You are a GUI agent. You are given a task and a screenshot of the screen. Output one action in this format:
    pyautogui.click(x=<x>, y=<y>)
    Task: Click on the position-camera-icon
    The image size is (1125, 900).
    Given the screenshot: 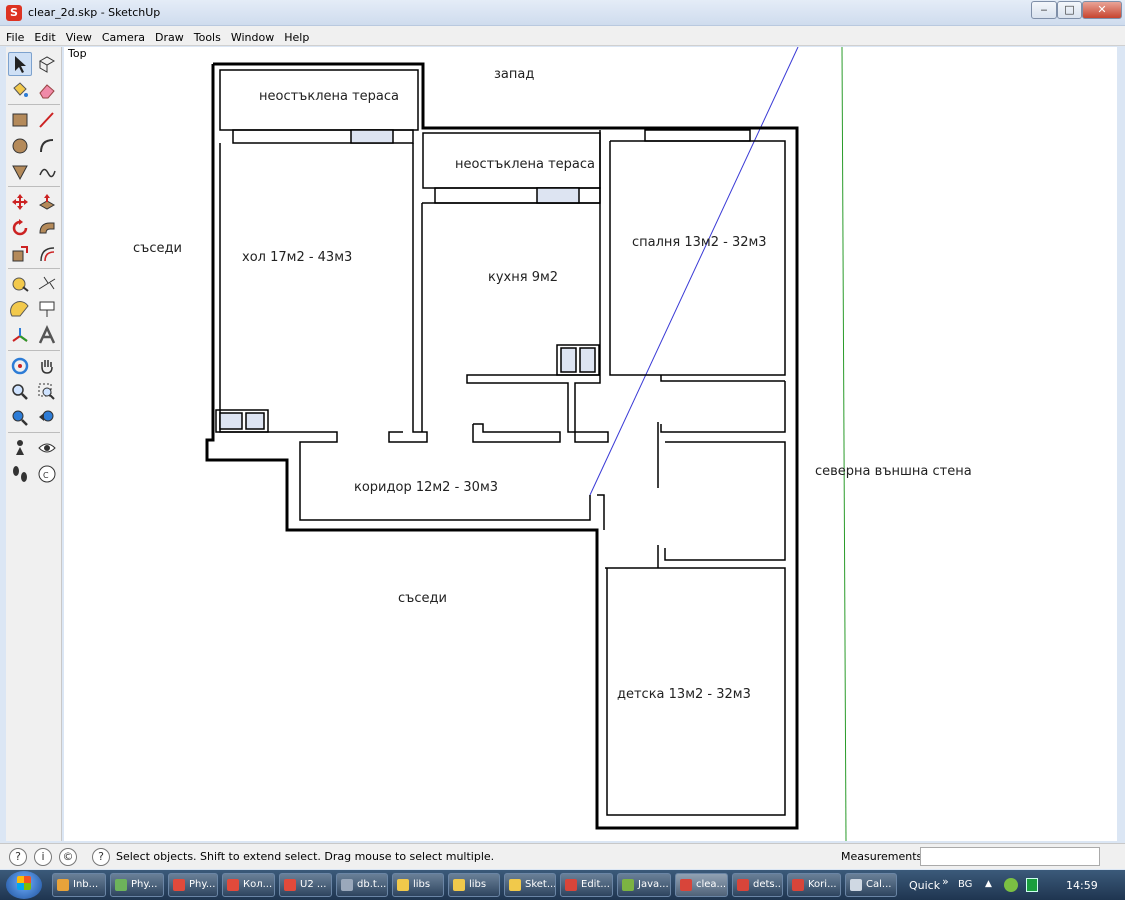 What is the action you would take?
    pyautogui.click(x=20, y=448)
    